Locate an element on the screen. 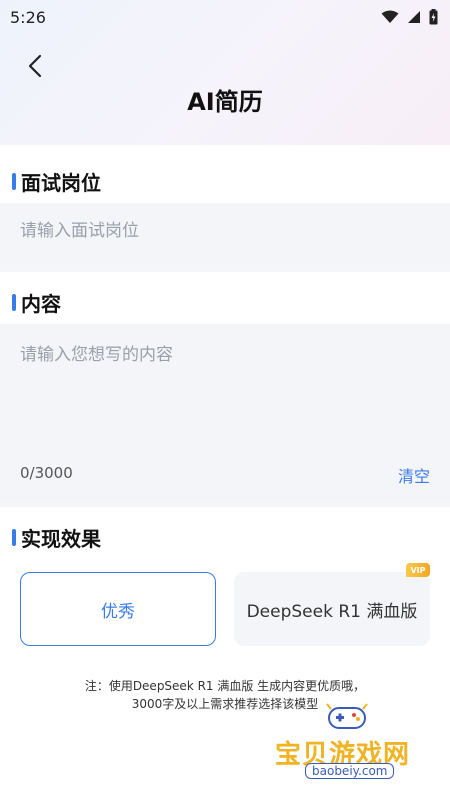 The height and width of the screenshot is (800, 450). position-section-title: 面试岗位 is located at coordinates (56, 181).